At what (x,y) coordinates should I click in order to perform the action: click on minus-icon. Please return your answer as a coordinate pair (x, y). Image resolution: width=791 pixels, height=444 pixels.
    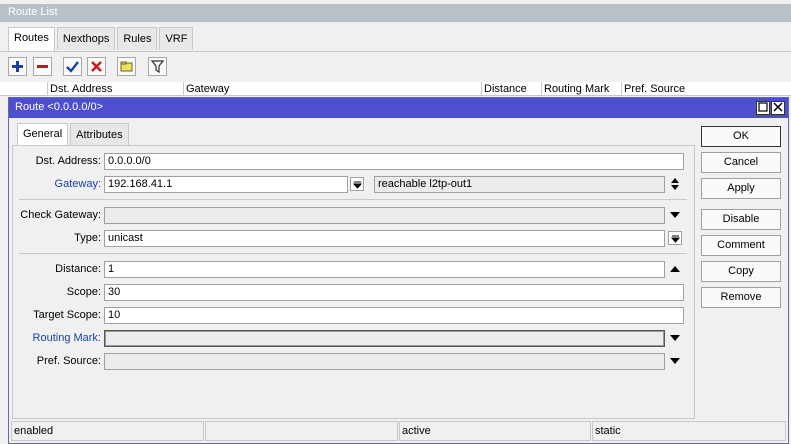
    Looking at the image, I should click on (42, 66).